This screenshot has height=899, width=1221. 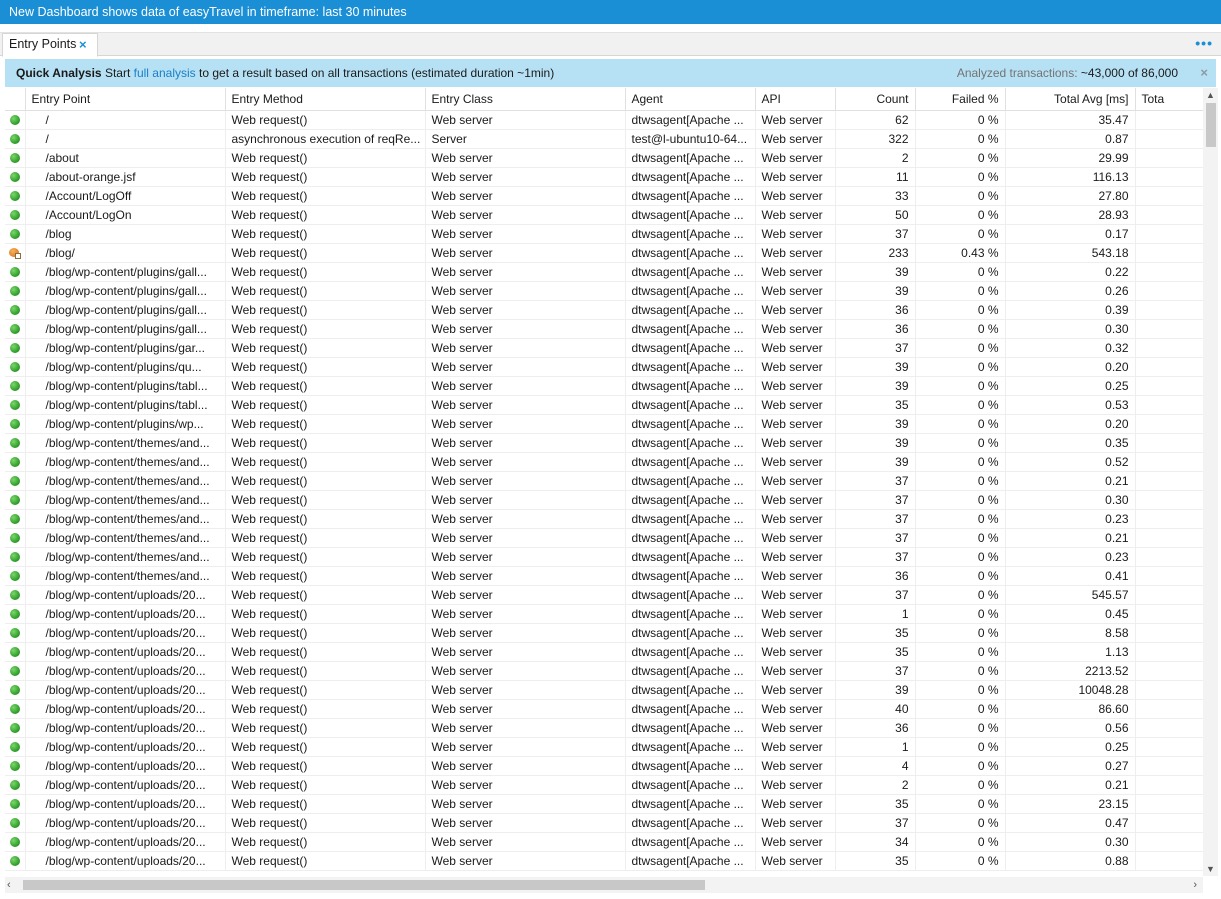 I want to click on column-header-count: Count, so click(x=875, y=99).